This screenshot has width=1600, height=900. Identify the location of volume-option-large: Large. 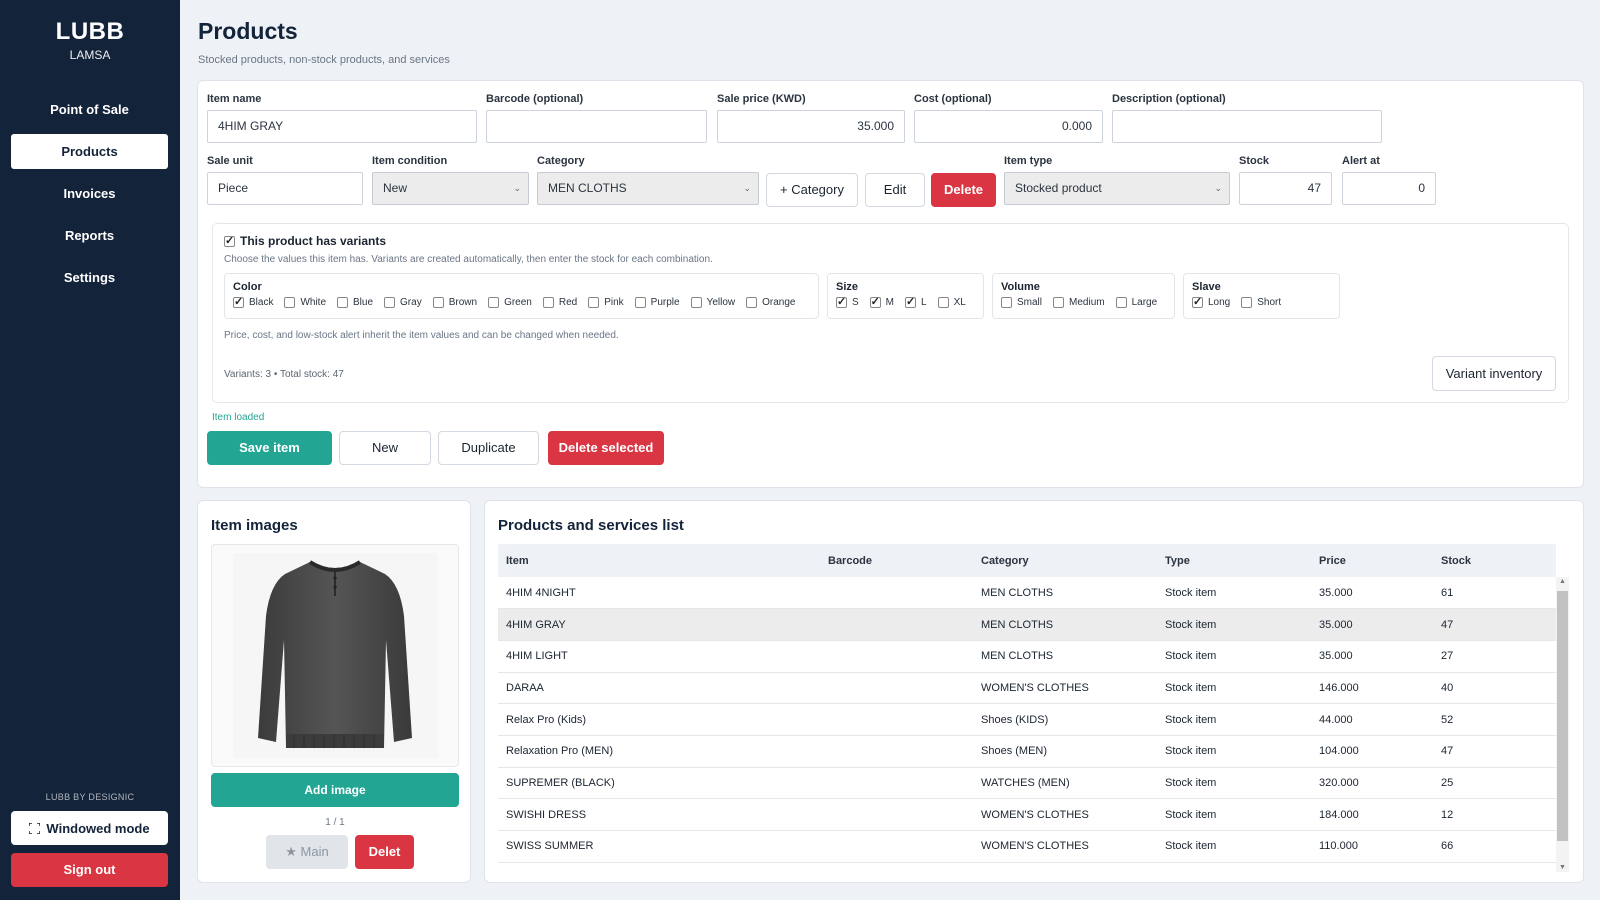
(1136, 302).